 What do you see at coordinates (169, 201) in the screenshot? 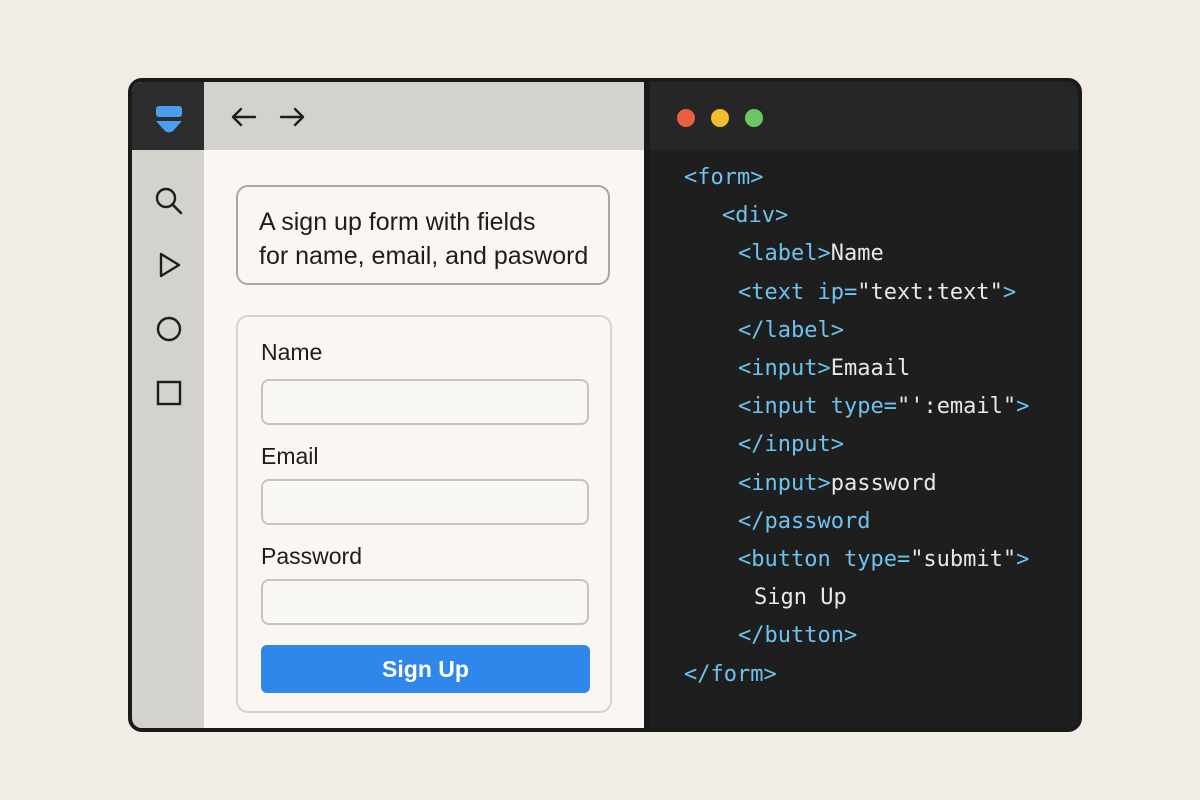
I see `search-icon` at bounding box center [169, 201].